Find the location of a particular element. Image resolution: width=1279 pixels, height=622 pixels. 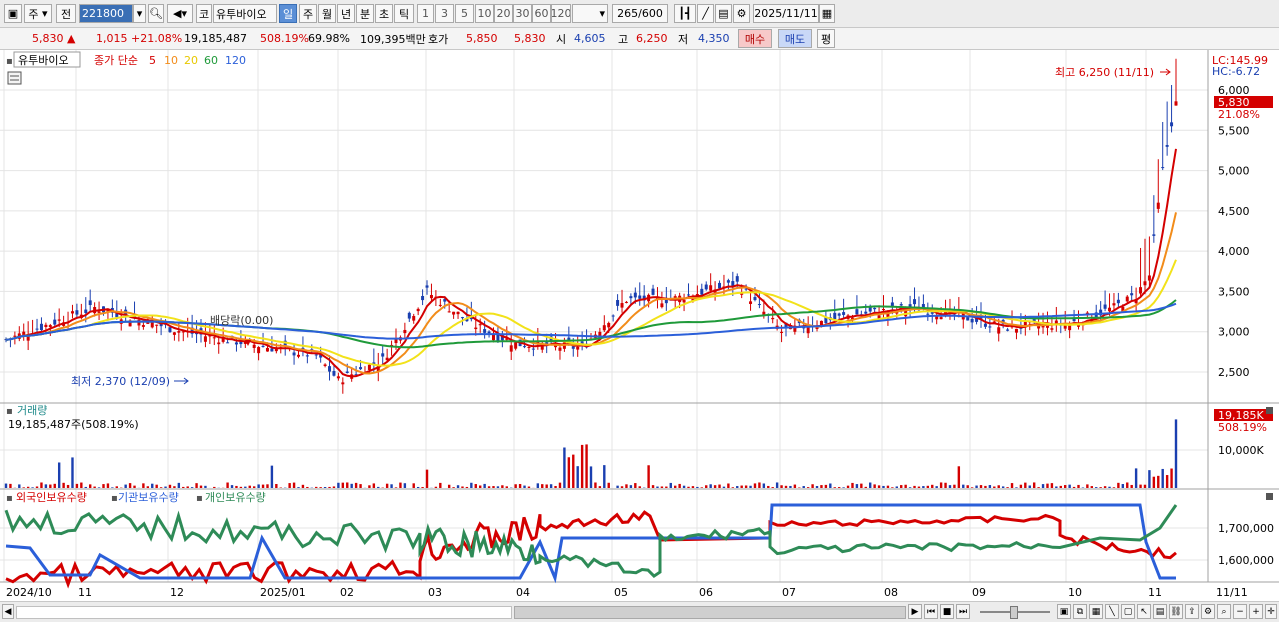

period-month-label: 월 is located at coordinates (327, 14).